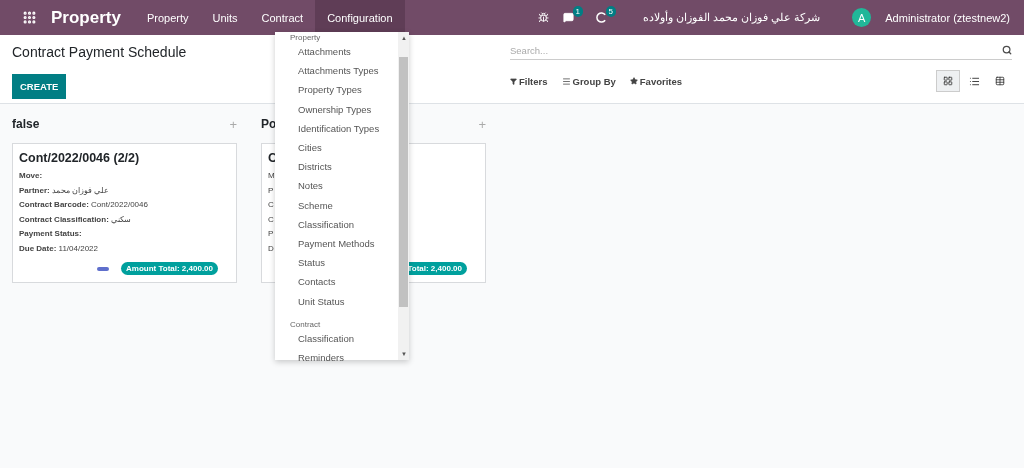 The height and width of the screenshot is (468, 1024). Describe the element at coordinates (336, 243) in the screenshot. I see `menu-item: Payment Methods` at that location.